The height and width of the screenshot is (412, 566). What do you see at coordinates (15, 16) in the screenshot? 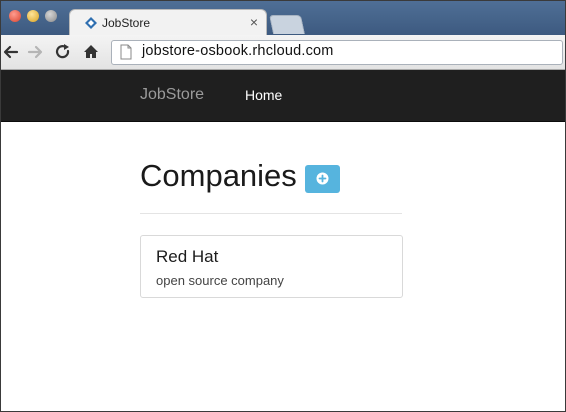
I see `close-window-button` at bounding box center [15, 16].